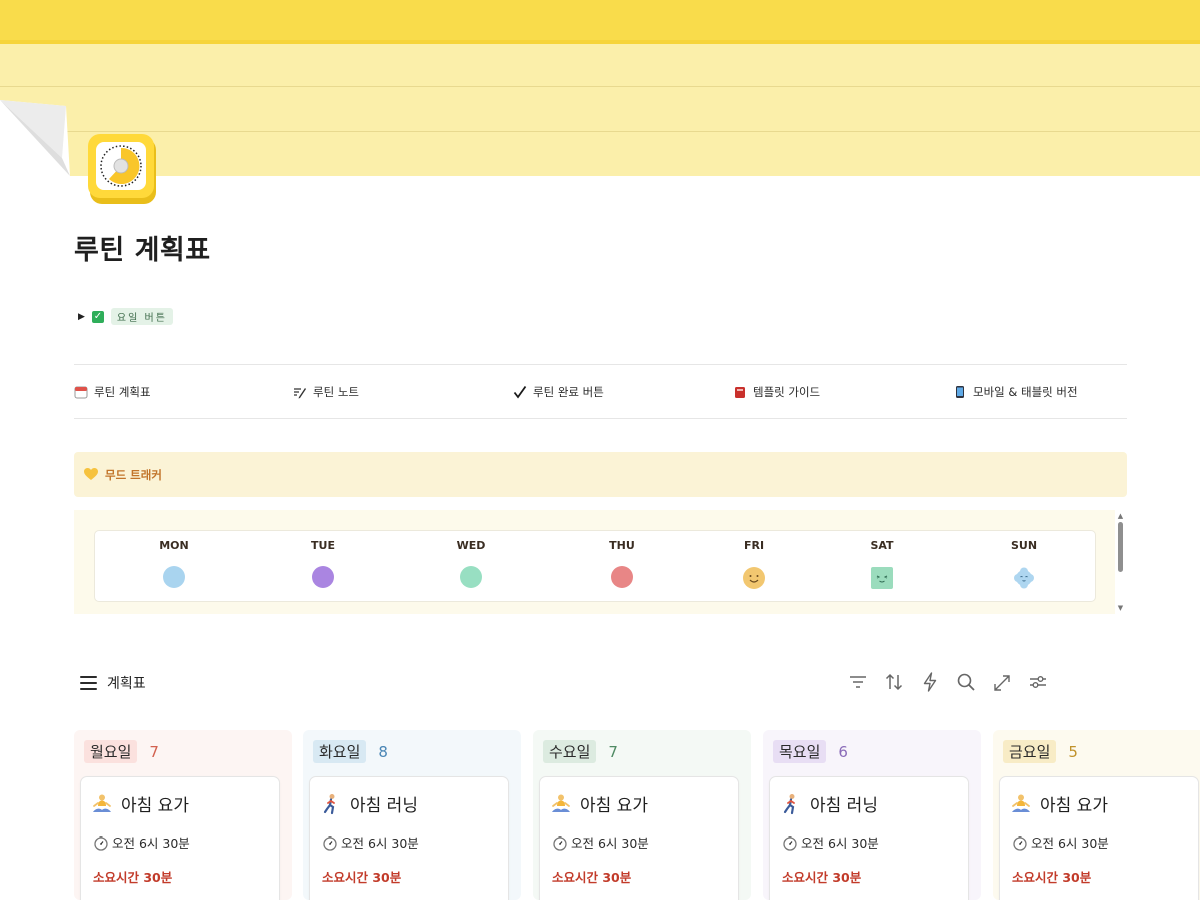  What do you see at coordinates (81, 317) in the screenshot?
I see `toggle-triangle-icon: ▶` at bounding box center [81, 317].